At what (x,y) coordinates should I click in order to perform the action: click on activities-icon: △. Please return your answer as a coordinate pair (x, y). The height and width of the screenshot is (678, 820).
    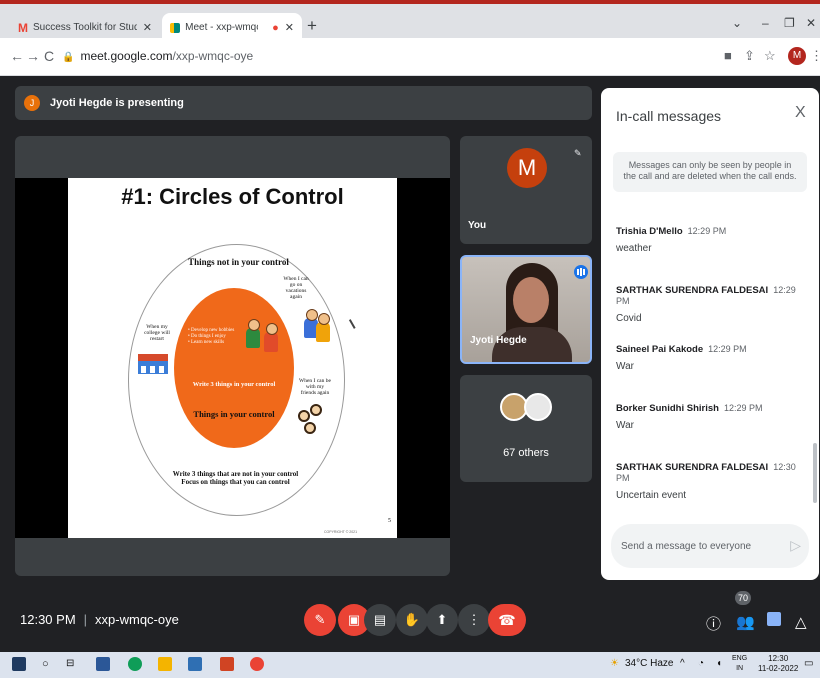
    Looking at the image, I should click on (801, 622).